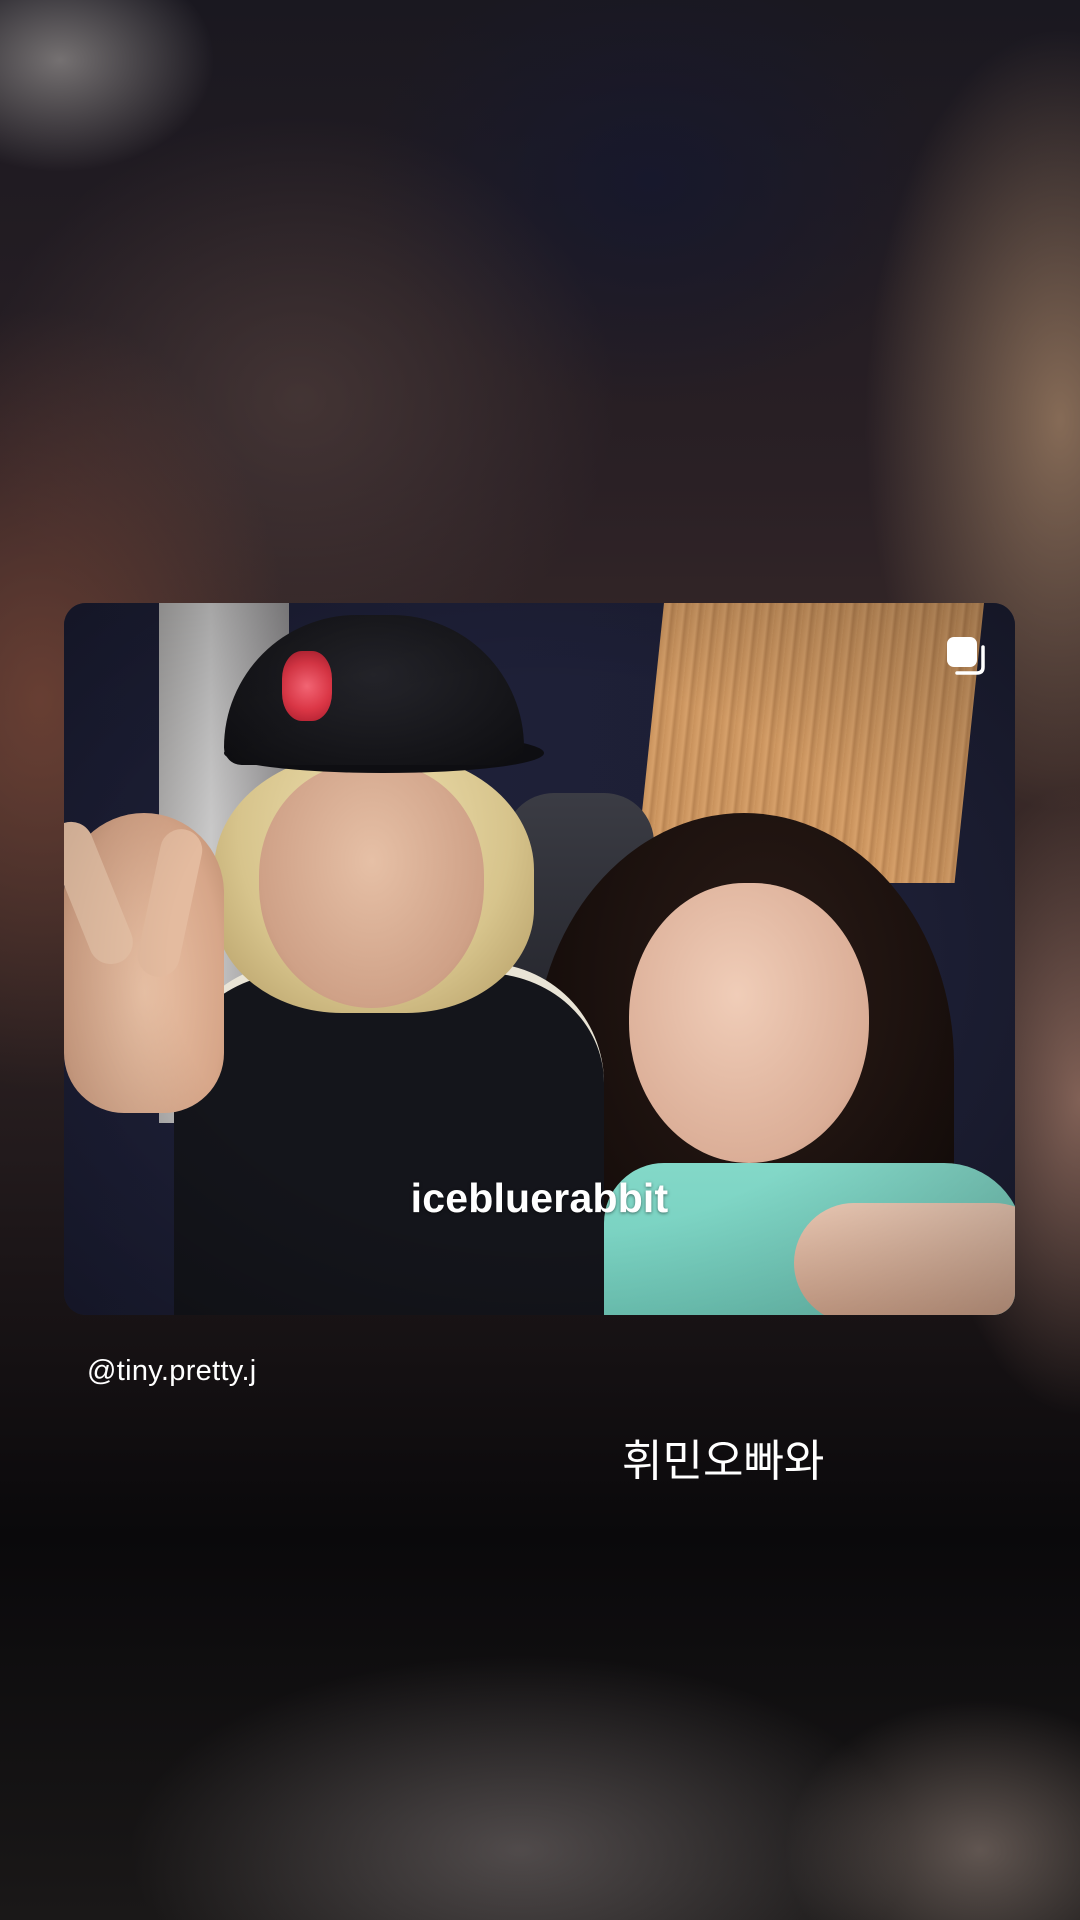 Image resolution: width=1080 pixels, height=1920 pixels. I want to click on post-username-label: icebluerabbit, so click(539, 1198).